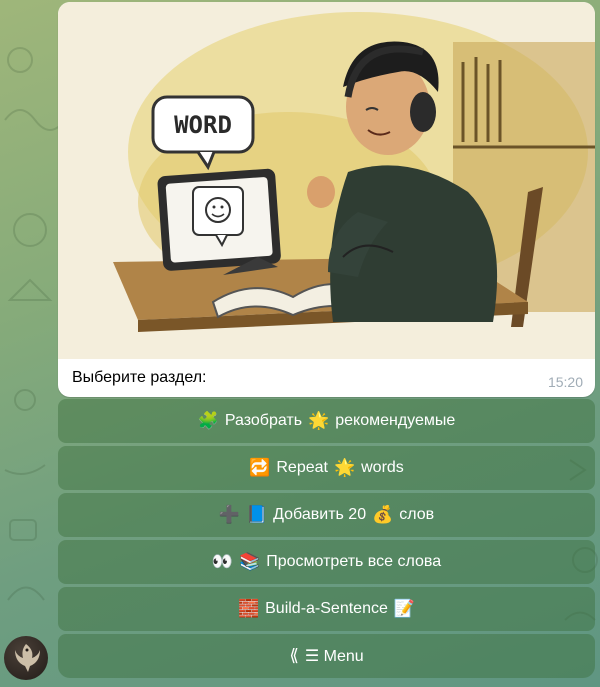 This screenshot has height=687, width=600. What do you see at coordinates (395, 420) in the screenshot?
I see `button-label-2: рекомендуемые` at bounding box center [395, 420].